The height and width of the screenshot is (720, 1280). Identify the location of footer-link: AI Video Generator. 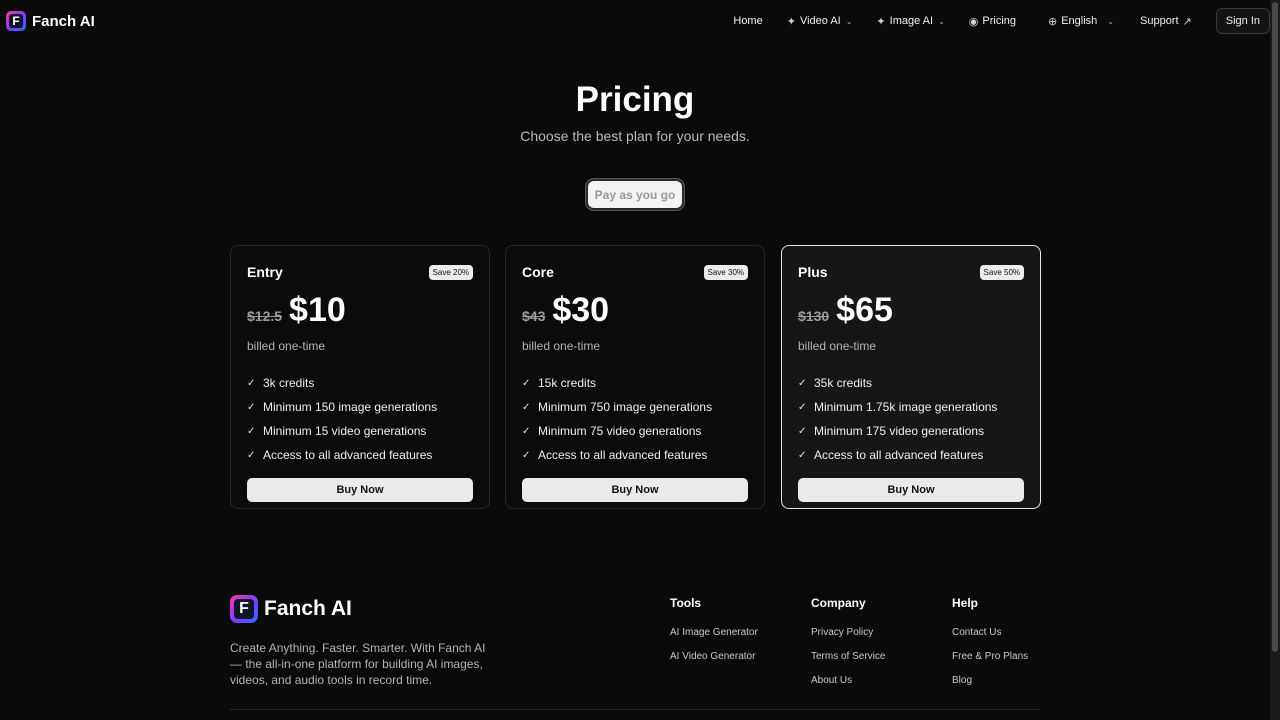
(714, 663).